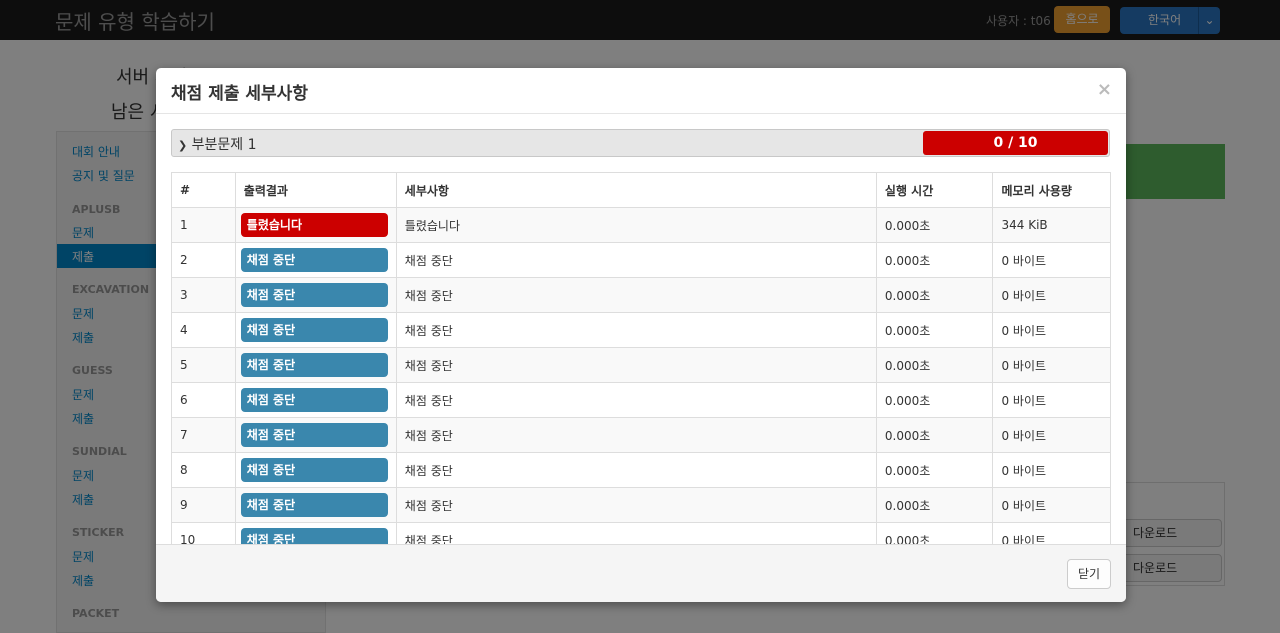 The image size is (1280, 633). I want to click on subtask-title: ❯ 부분문제 1, so click(217, 144).